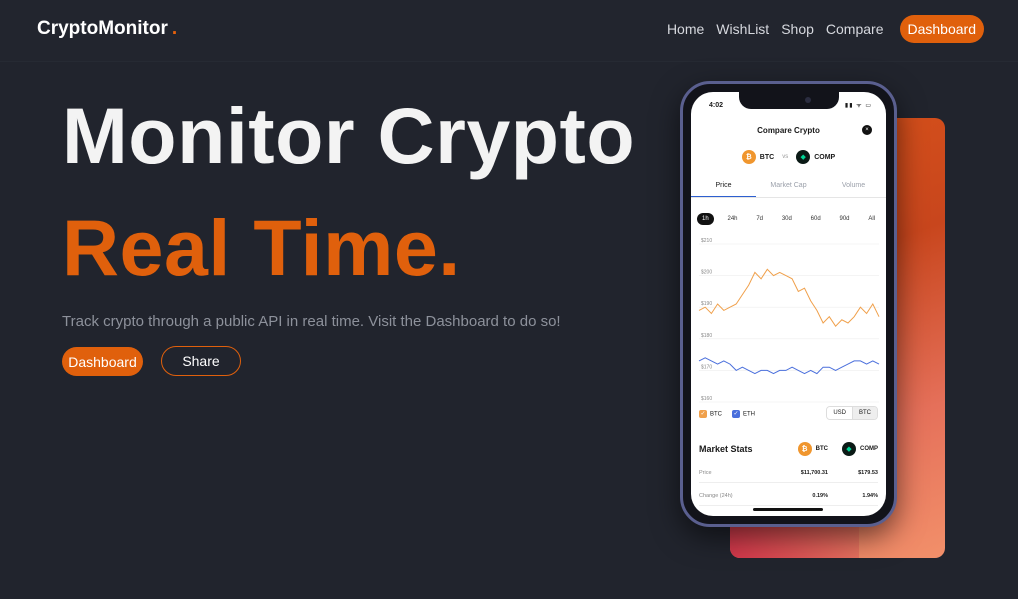  Describe the element at coordinates (816, 219) in the screenshot. I see `range-60d: 60d` at that location.